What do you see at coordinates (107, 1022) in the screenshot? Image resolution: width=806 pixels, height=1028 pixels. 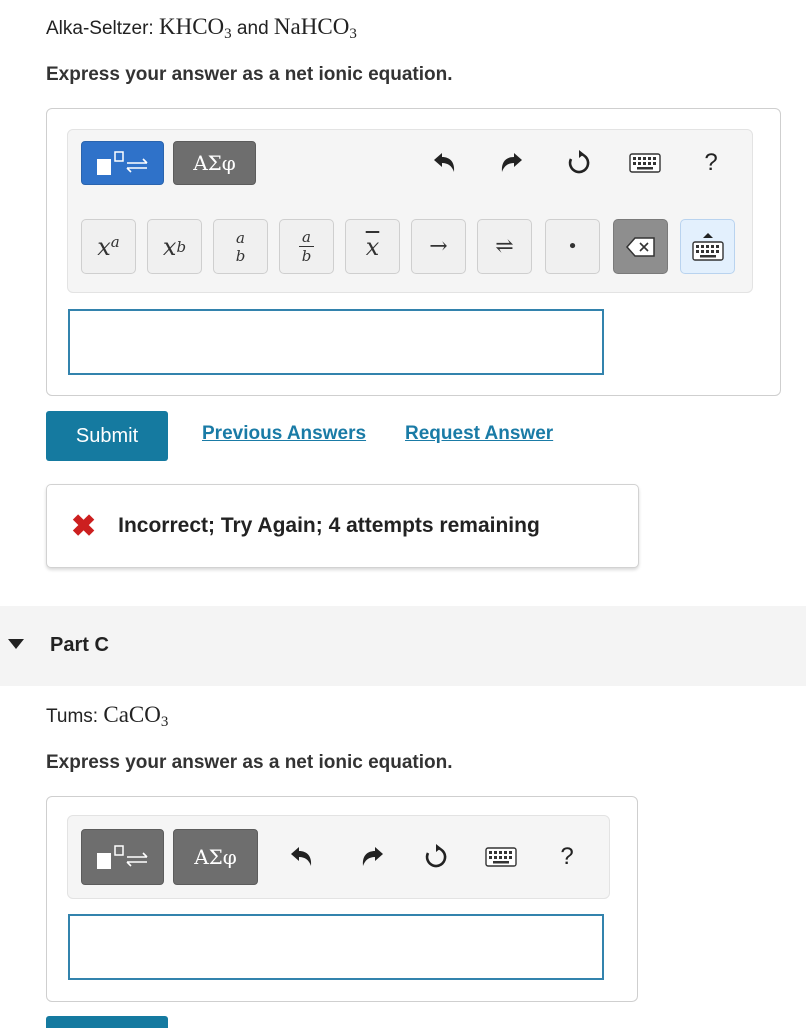 I see `part-c-submit-button-partial` at bounding box center [107, 1022].